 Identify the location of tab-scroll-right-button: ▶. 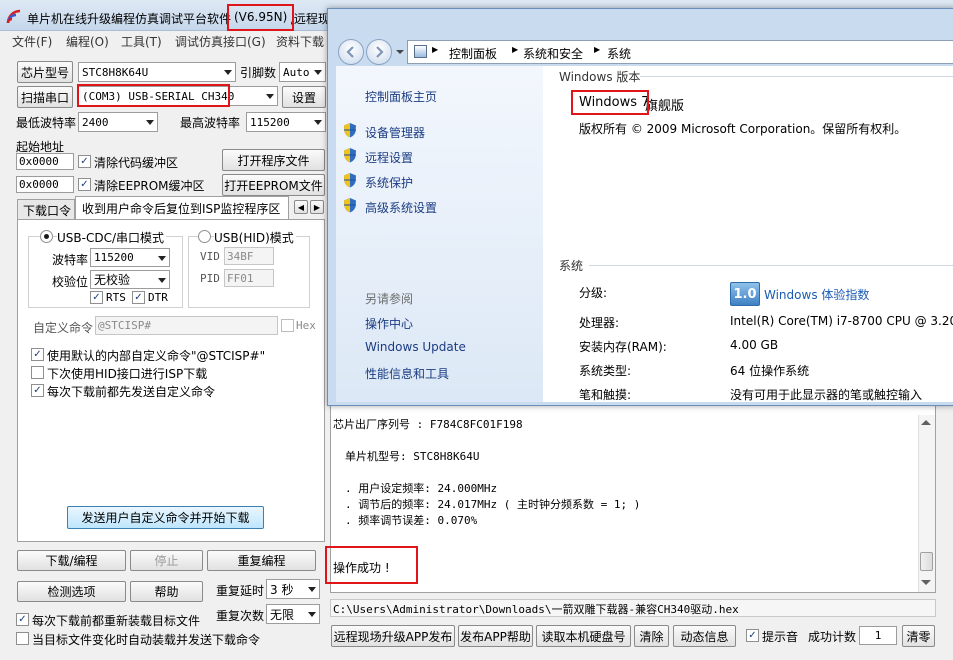
(317, 207).